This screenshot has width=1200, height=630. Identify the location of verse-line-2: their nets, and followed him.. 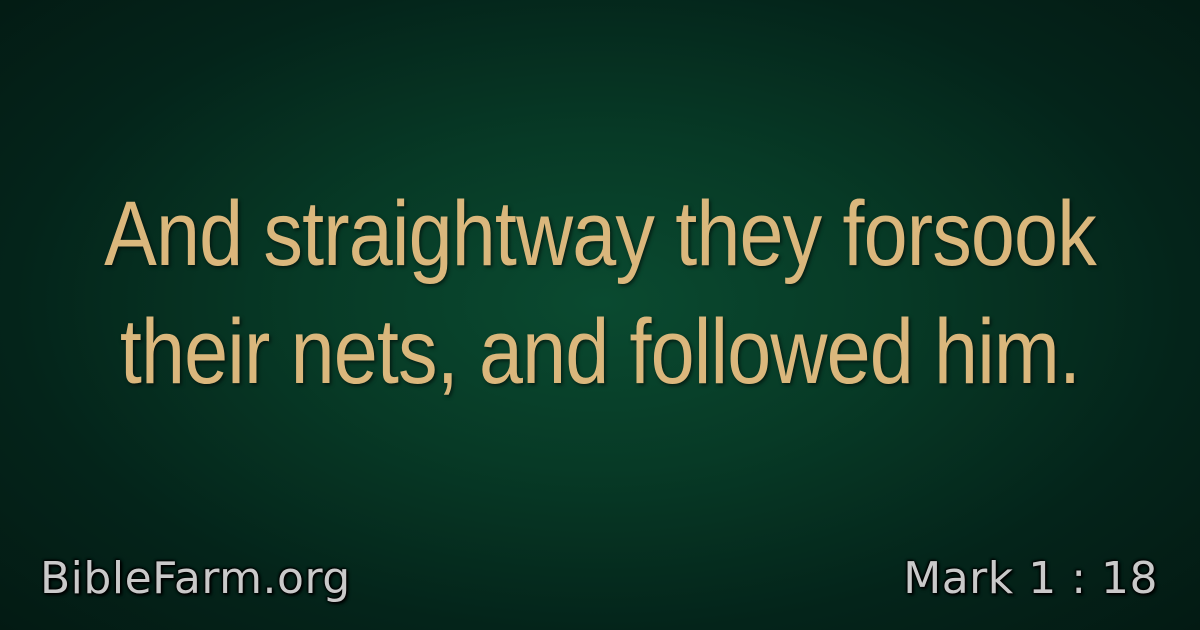
(600, 352).